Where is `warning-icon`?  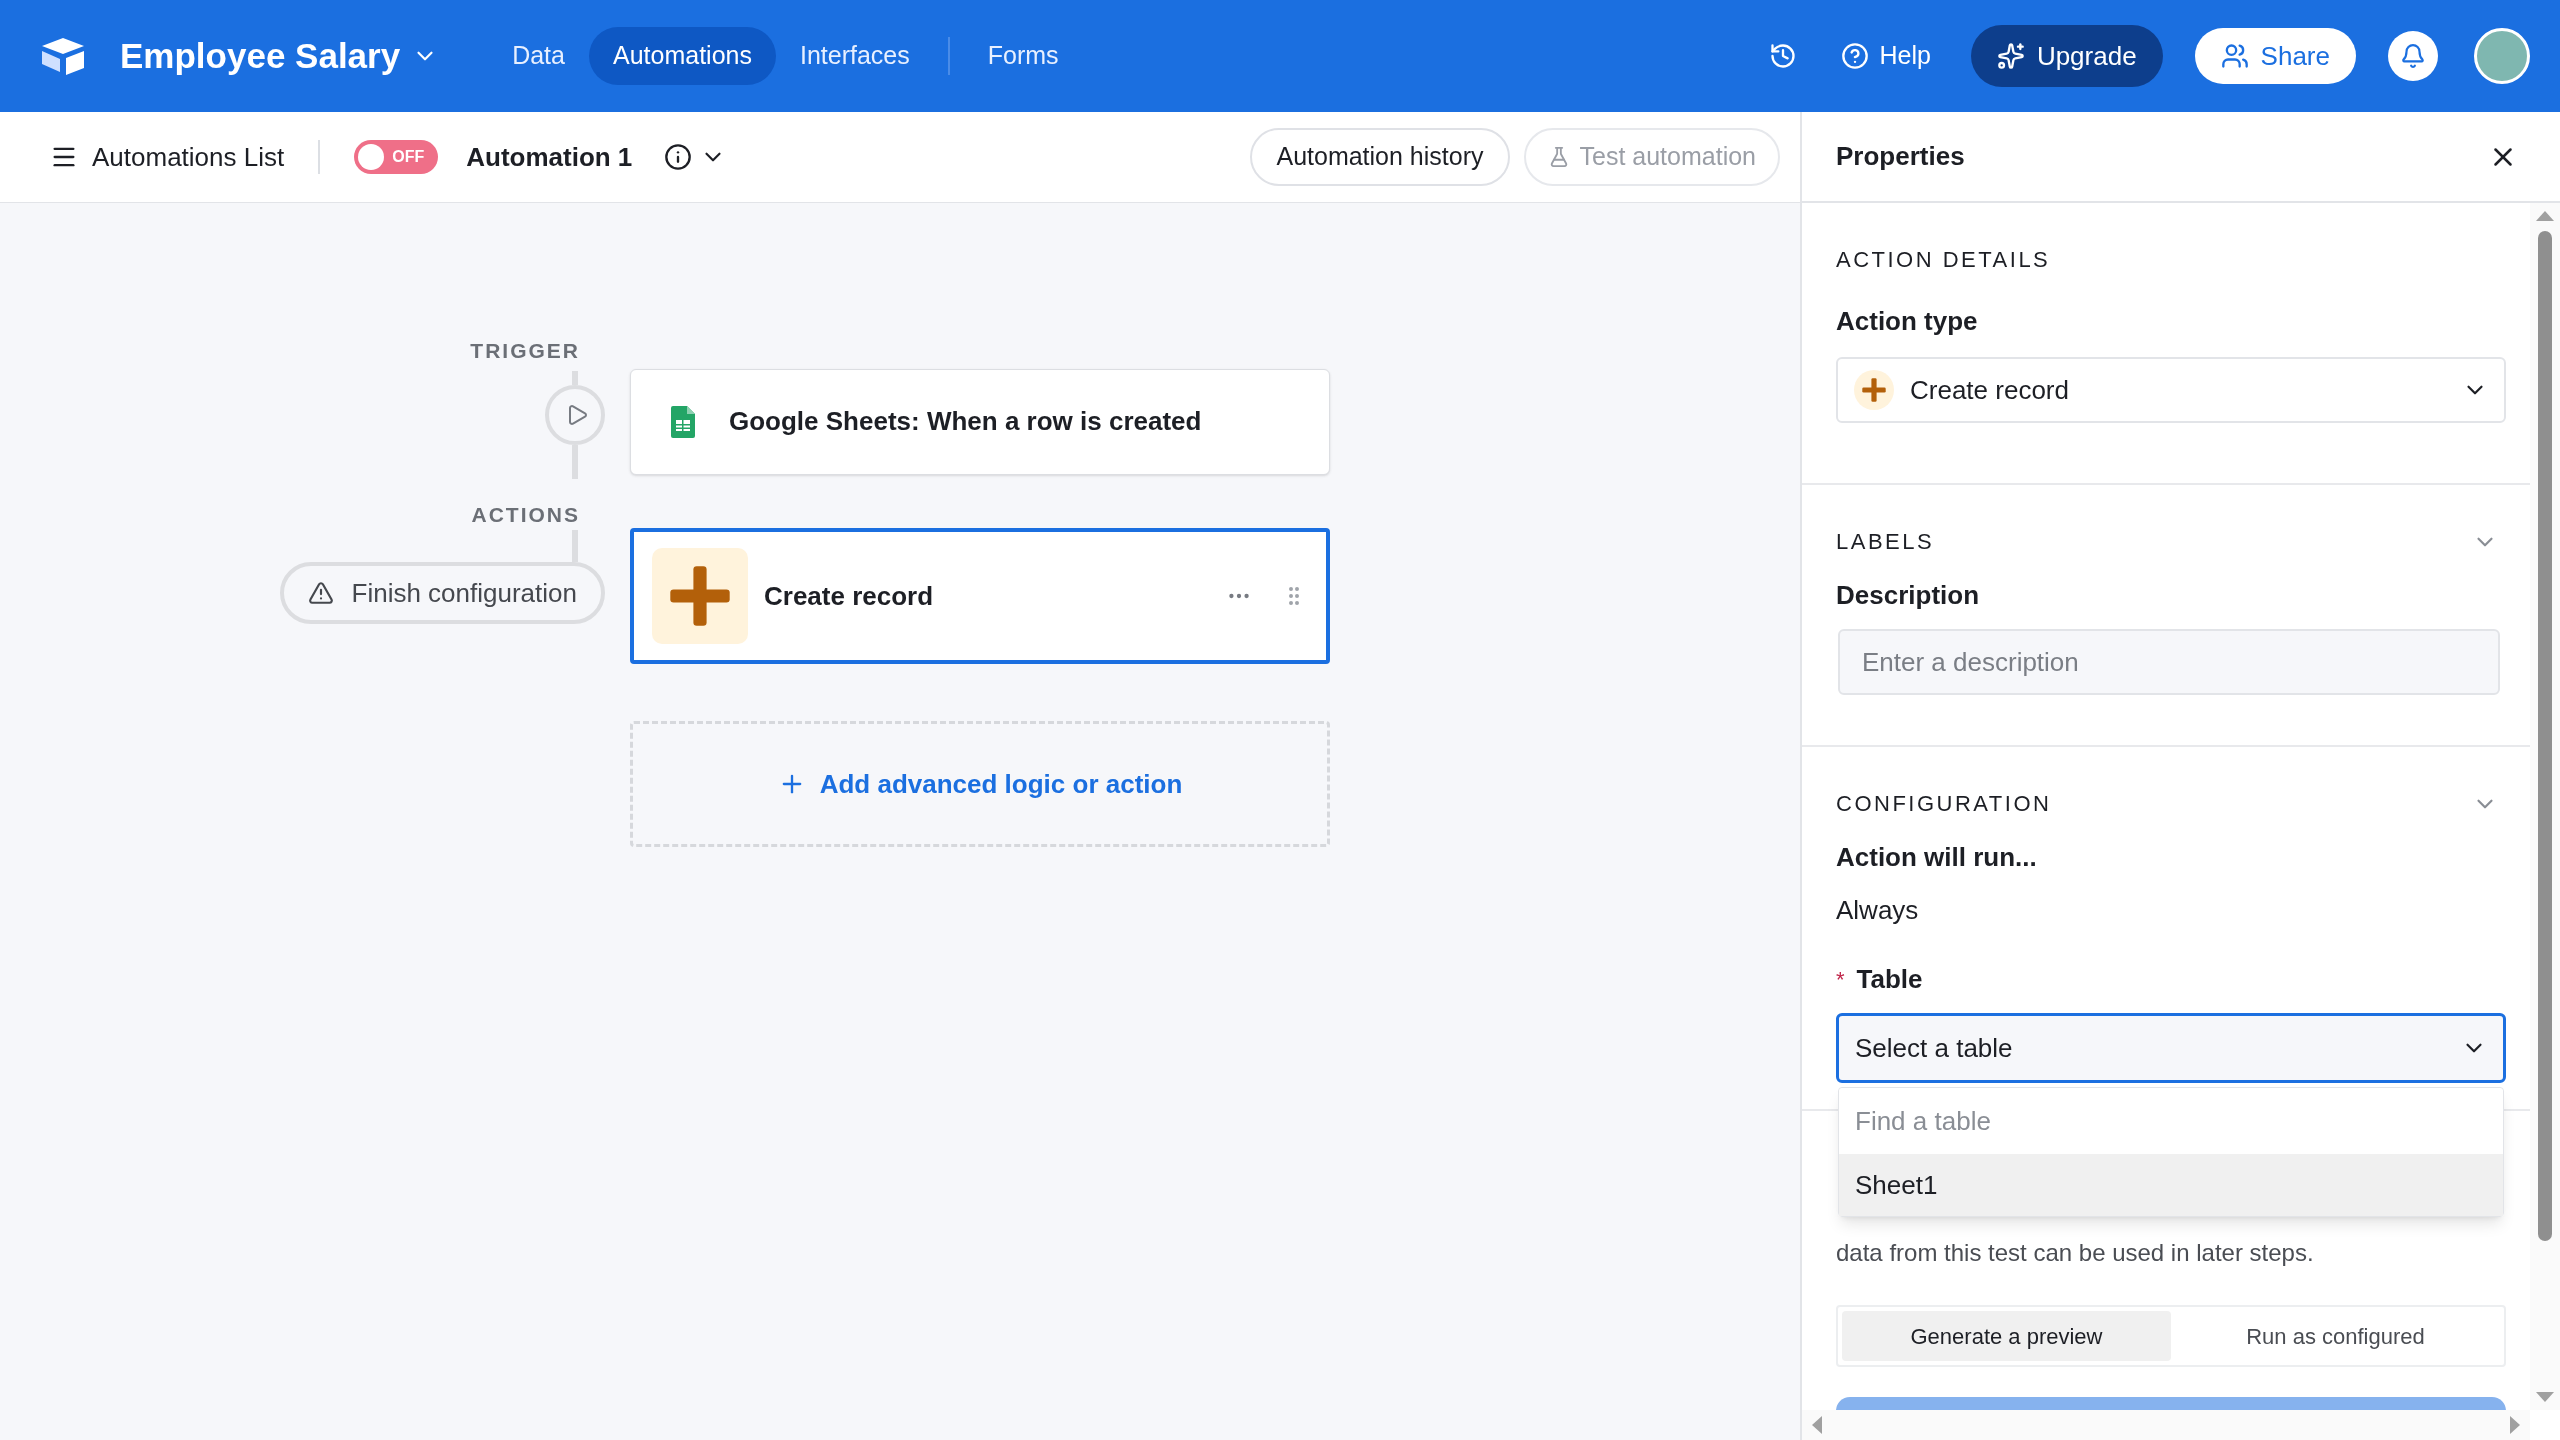
warning-icon is located at coordinates (320, 593).